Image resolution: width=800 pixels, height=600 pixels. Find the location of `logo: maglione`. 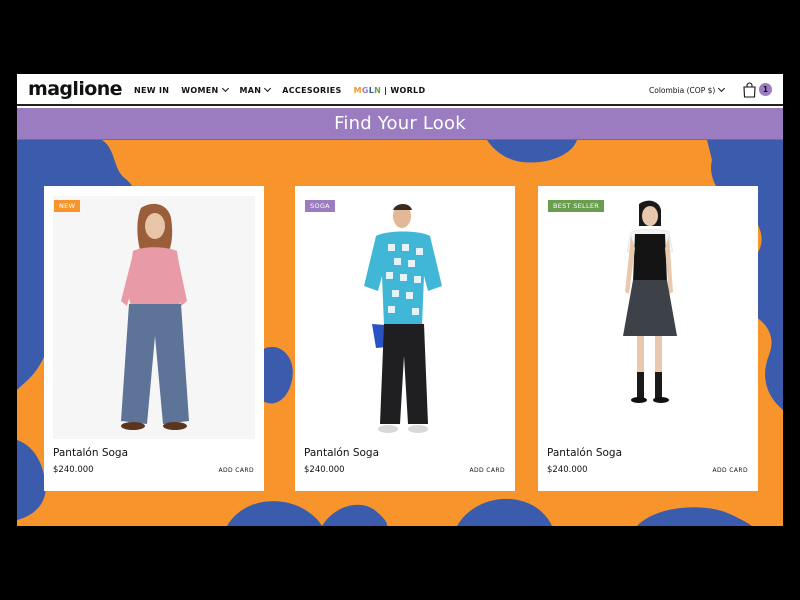

logo: maglione is located at coordinates (75, 89).